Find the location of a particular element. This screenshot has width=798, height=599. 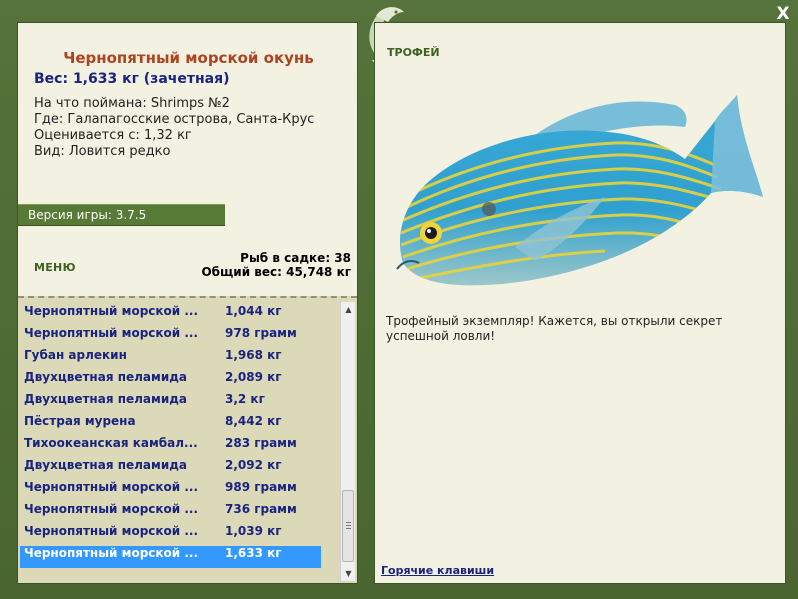

list-item-weight: 3,2 кг is located at coordinates (245, 399).